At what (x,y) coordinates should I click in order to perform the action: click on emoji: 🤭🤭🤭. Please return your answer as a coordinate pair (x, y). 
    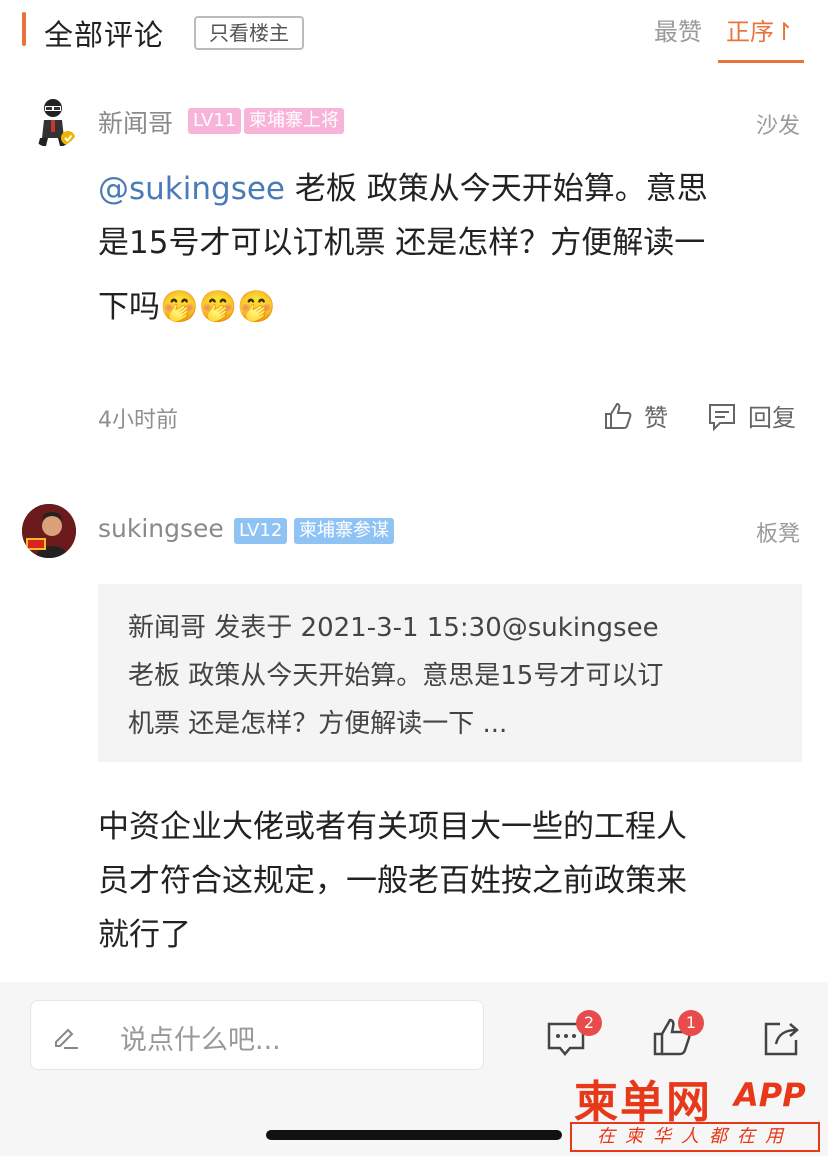
    Looking at the image, I should click on (218, 307).